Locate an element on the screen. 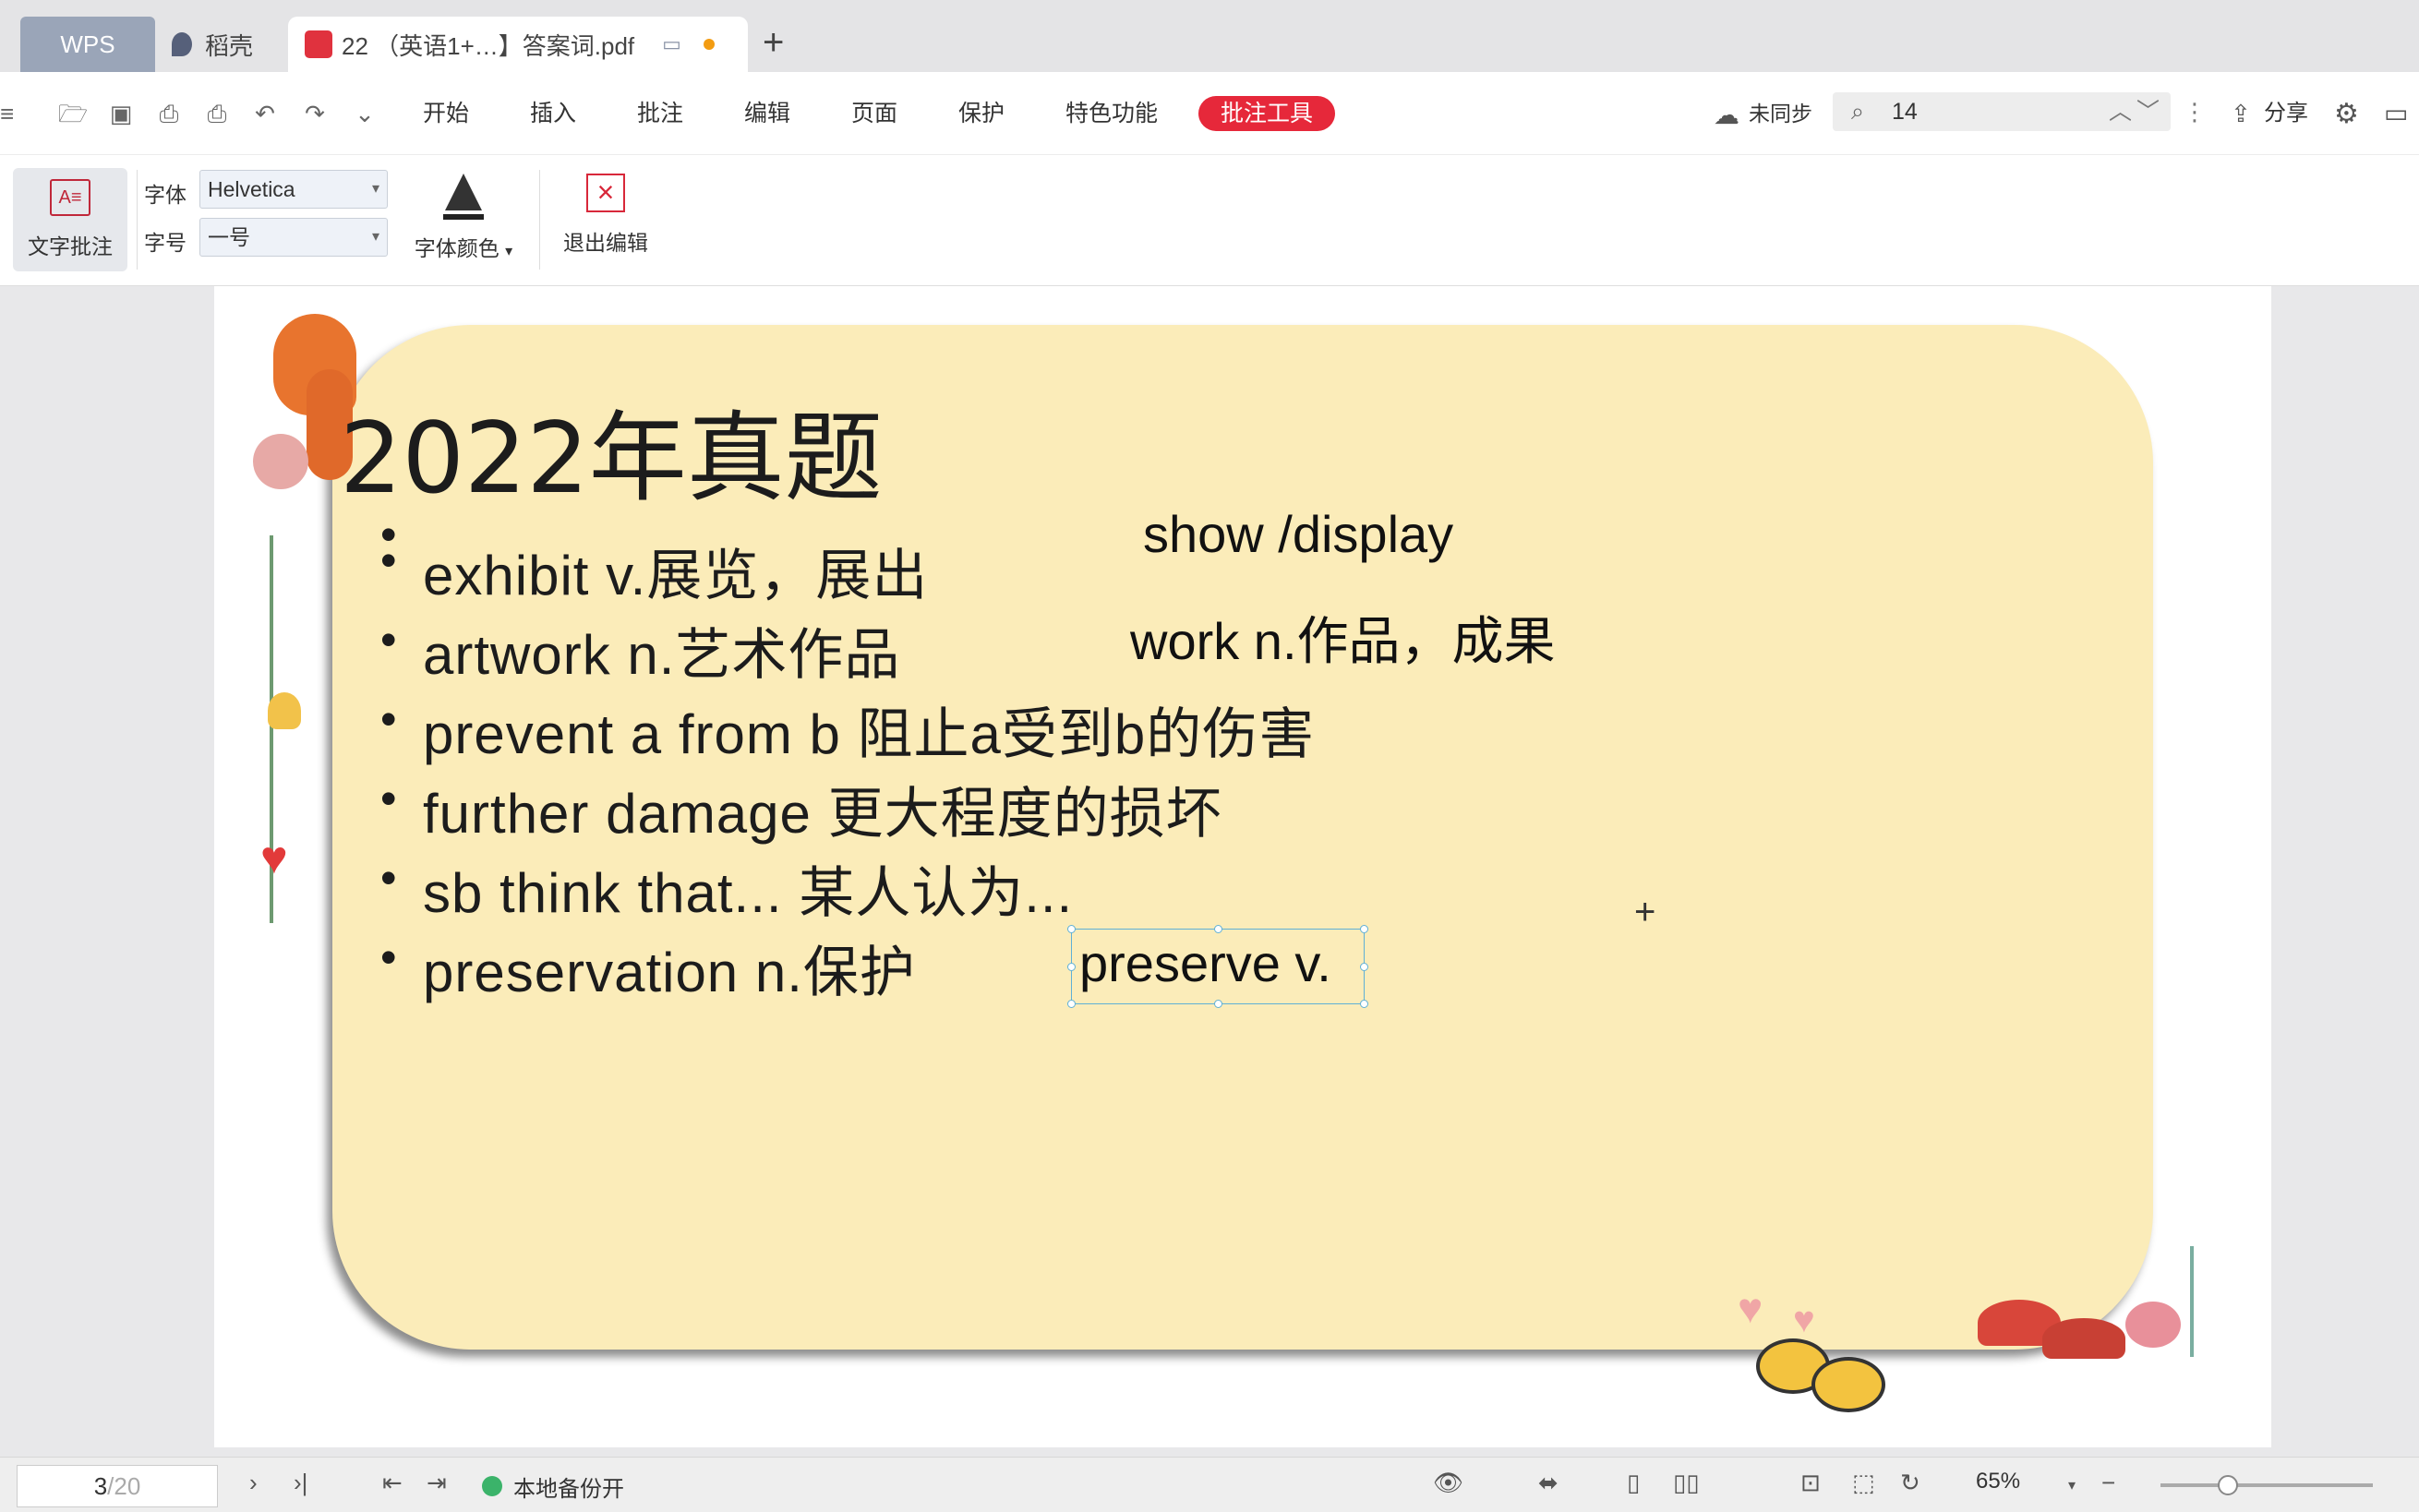 The image size is (2419, 1512). search-next-icon: ﹀ is located at coordinates (2148, 111).